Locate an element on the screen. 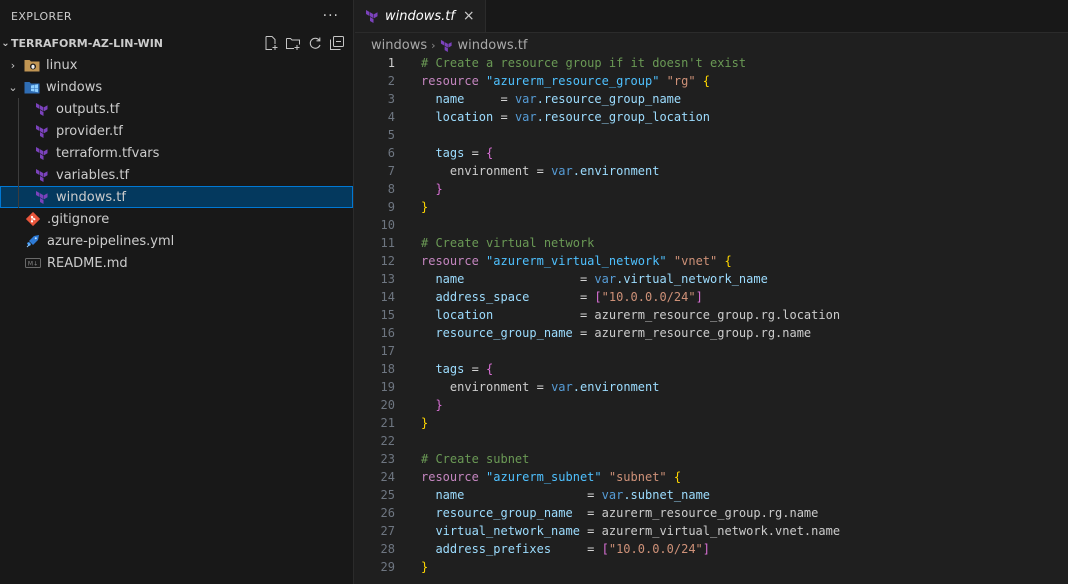  more-actions-button: ··· is located at coordinates (331, 16).